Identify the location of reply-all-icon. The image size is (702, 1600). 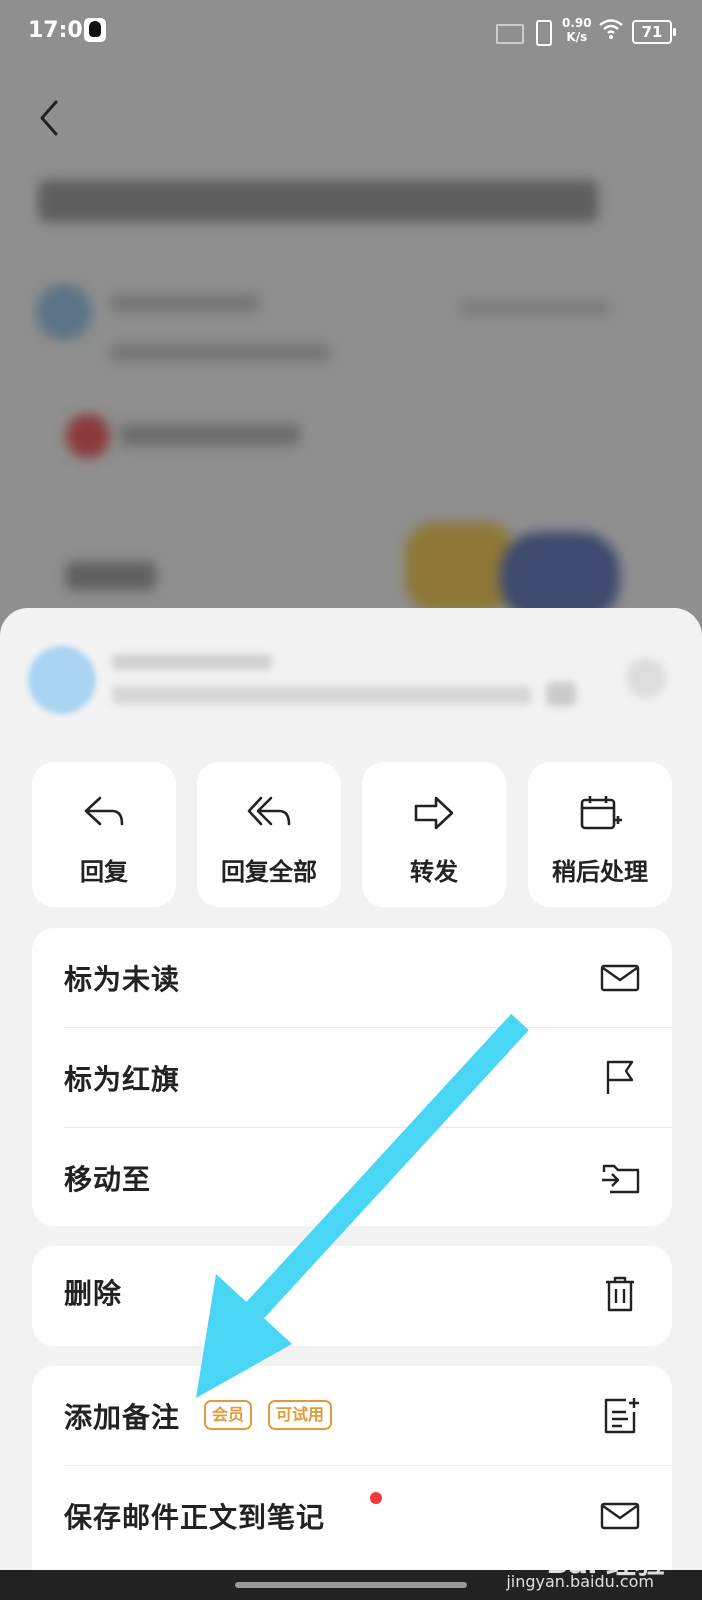
(269, 811).